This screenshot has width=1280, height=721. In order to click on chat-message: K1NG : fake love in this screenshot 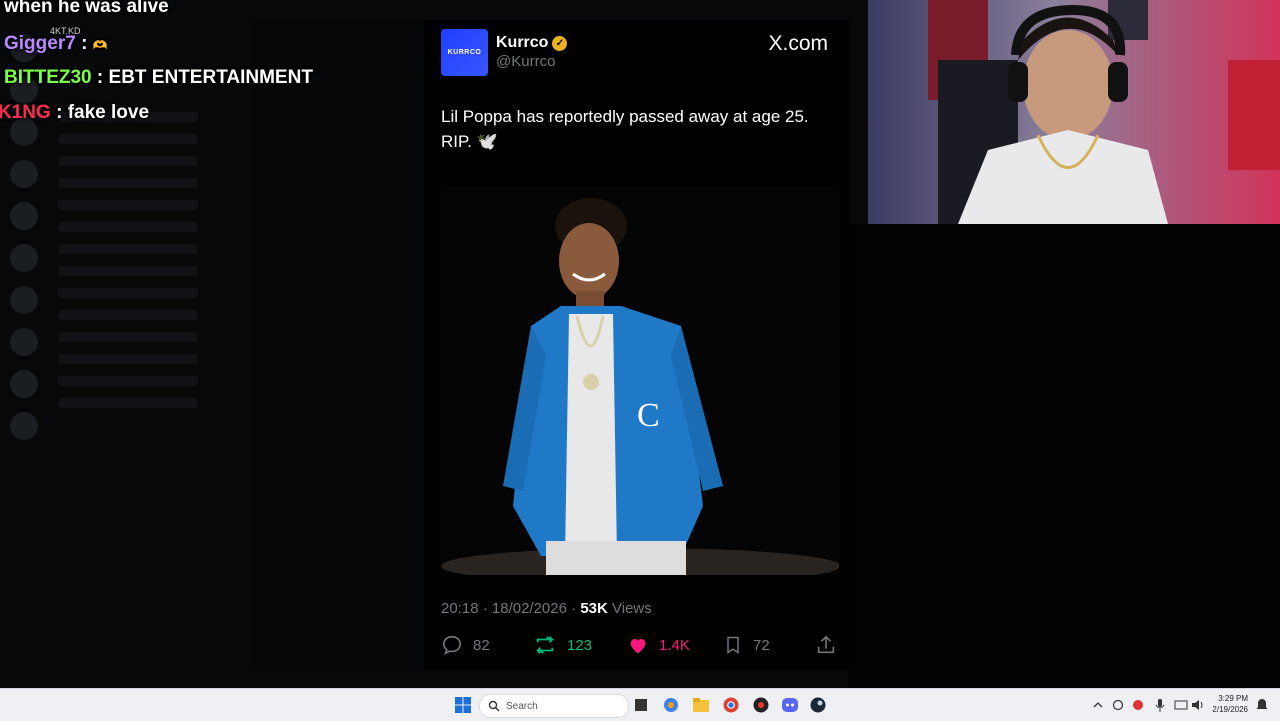, I will do `click(75, 112)`.